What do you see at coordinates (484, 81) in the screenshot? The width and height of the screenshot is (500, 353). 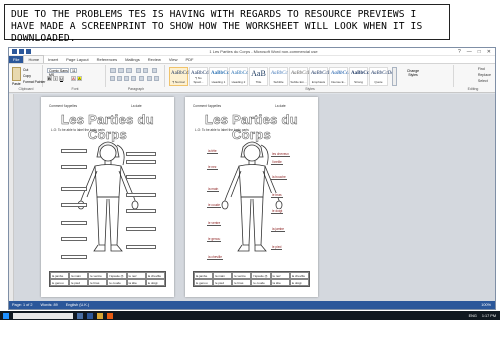 I see `select-button: Select` at bounding box center [484, 81].